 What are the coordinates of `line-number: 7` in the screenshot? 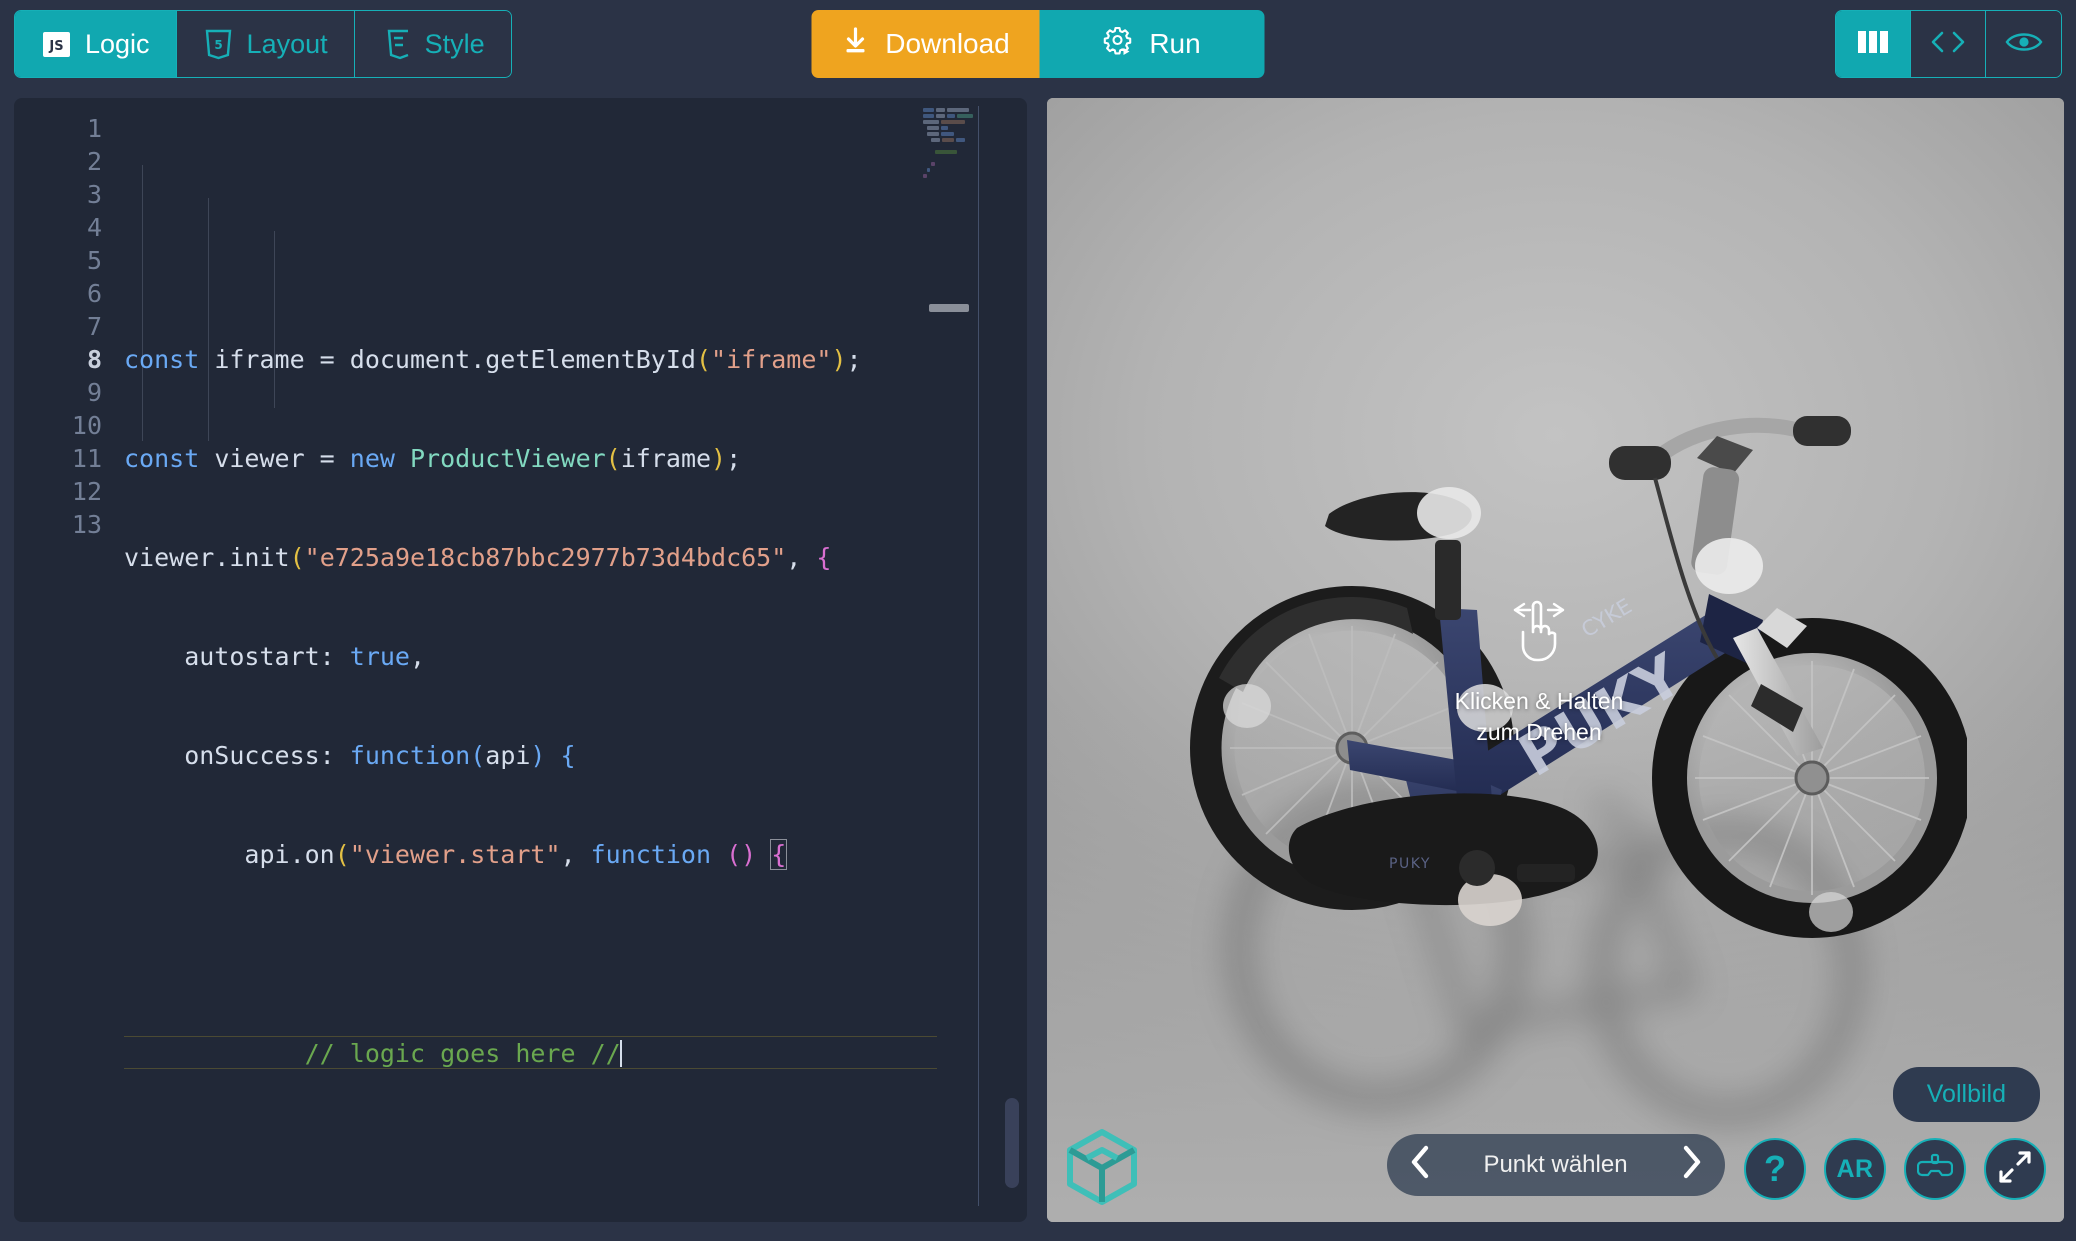 It's located at (94, 326).